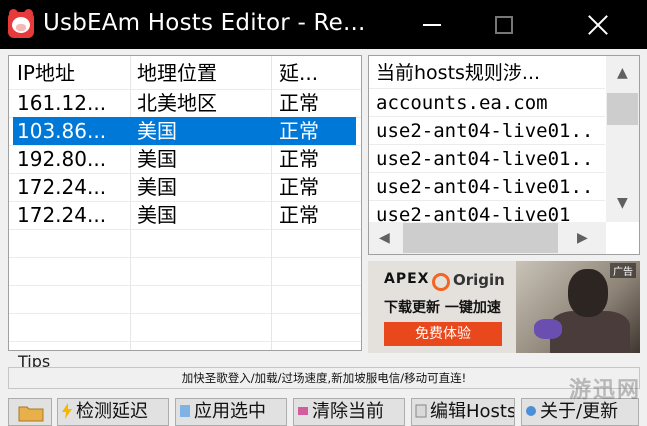 This screenshot has width=647, height=426. I want to click on free-trial-button: 免费体验, so click(443, 334).